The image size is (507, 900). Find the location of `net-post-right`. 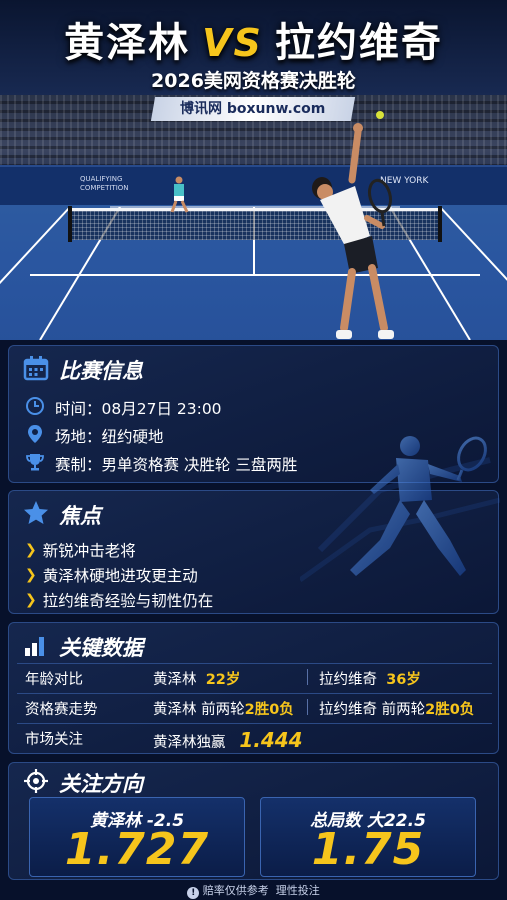

net-post-right is located at coordinates (440, 224).